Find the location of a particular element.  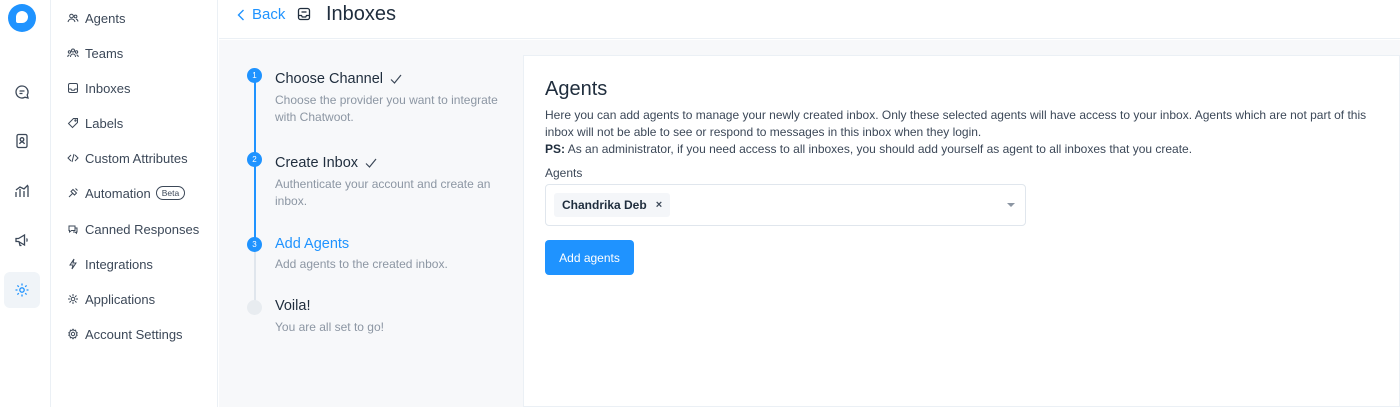

sidebar-item-label: Labels is located at coordinates (104, 123).